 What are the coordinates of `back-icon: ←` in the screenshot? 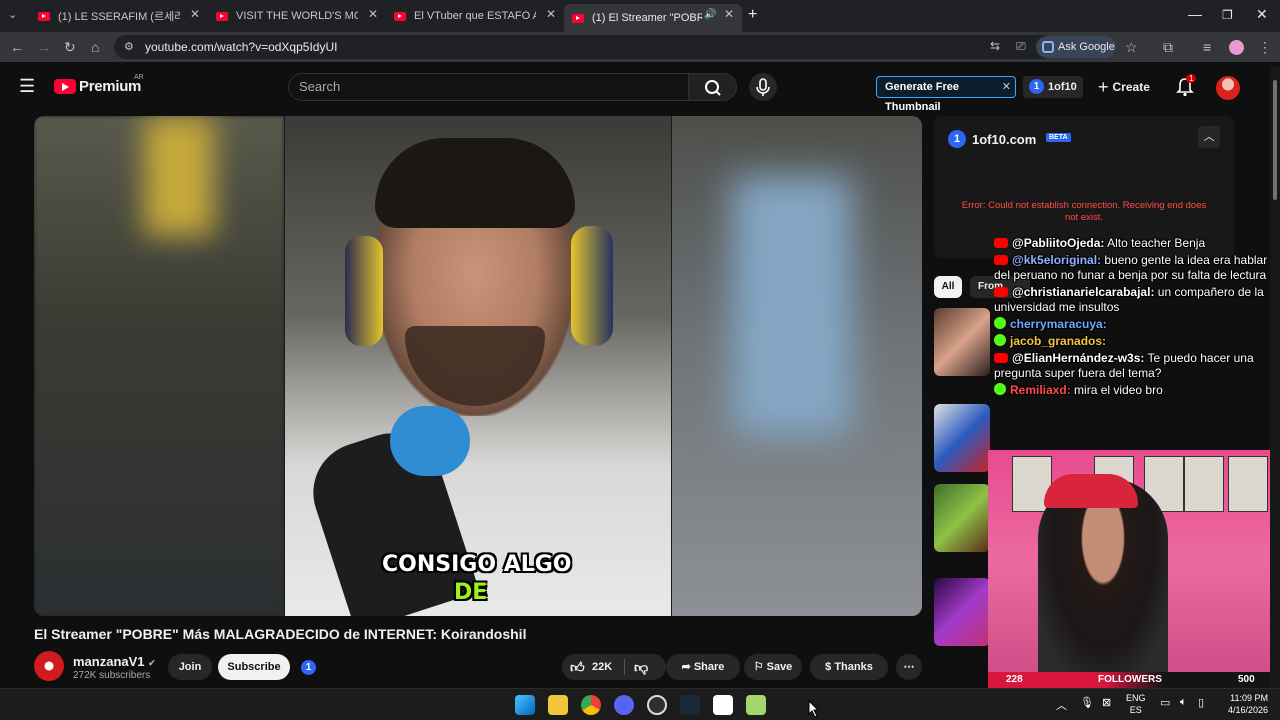 It's located at (17, 47).